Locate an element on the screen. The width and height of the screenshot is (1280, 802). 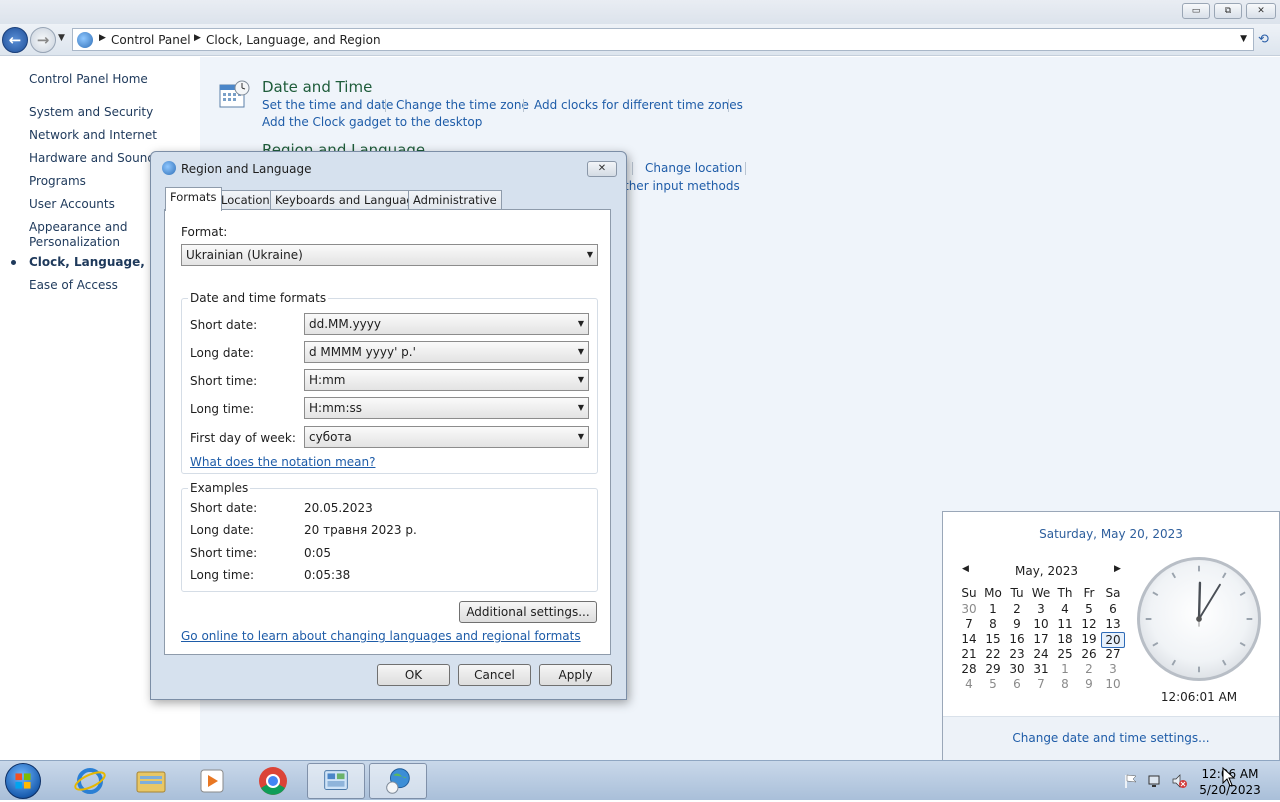
calendar-day: 16 is located at coordinates (1017, 639).